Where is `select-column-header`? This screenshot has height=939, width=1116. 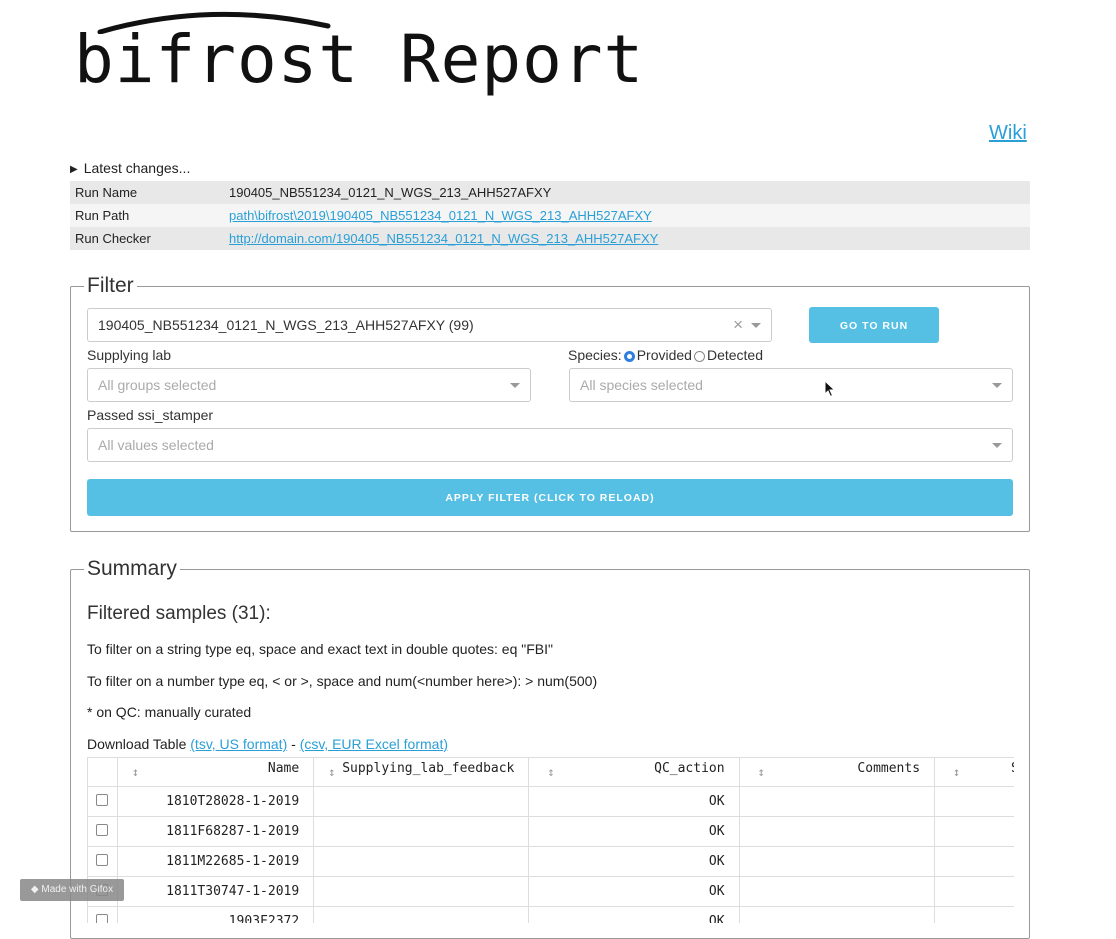 select-column-header is located at coordinates (103, 772).